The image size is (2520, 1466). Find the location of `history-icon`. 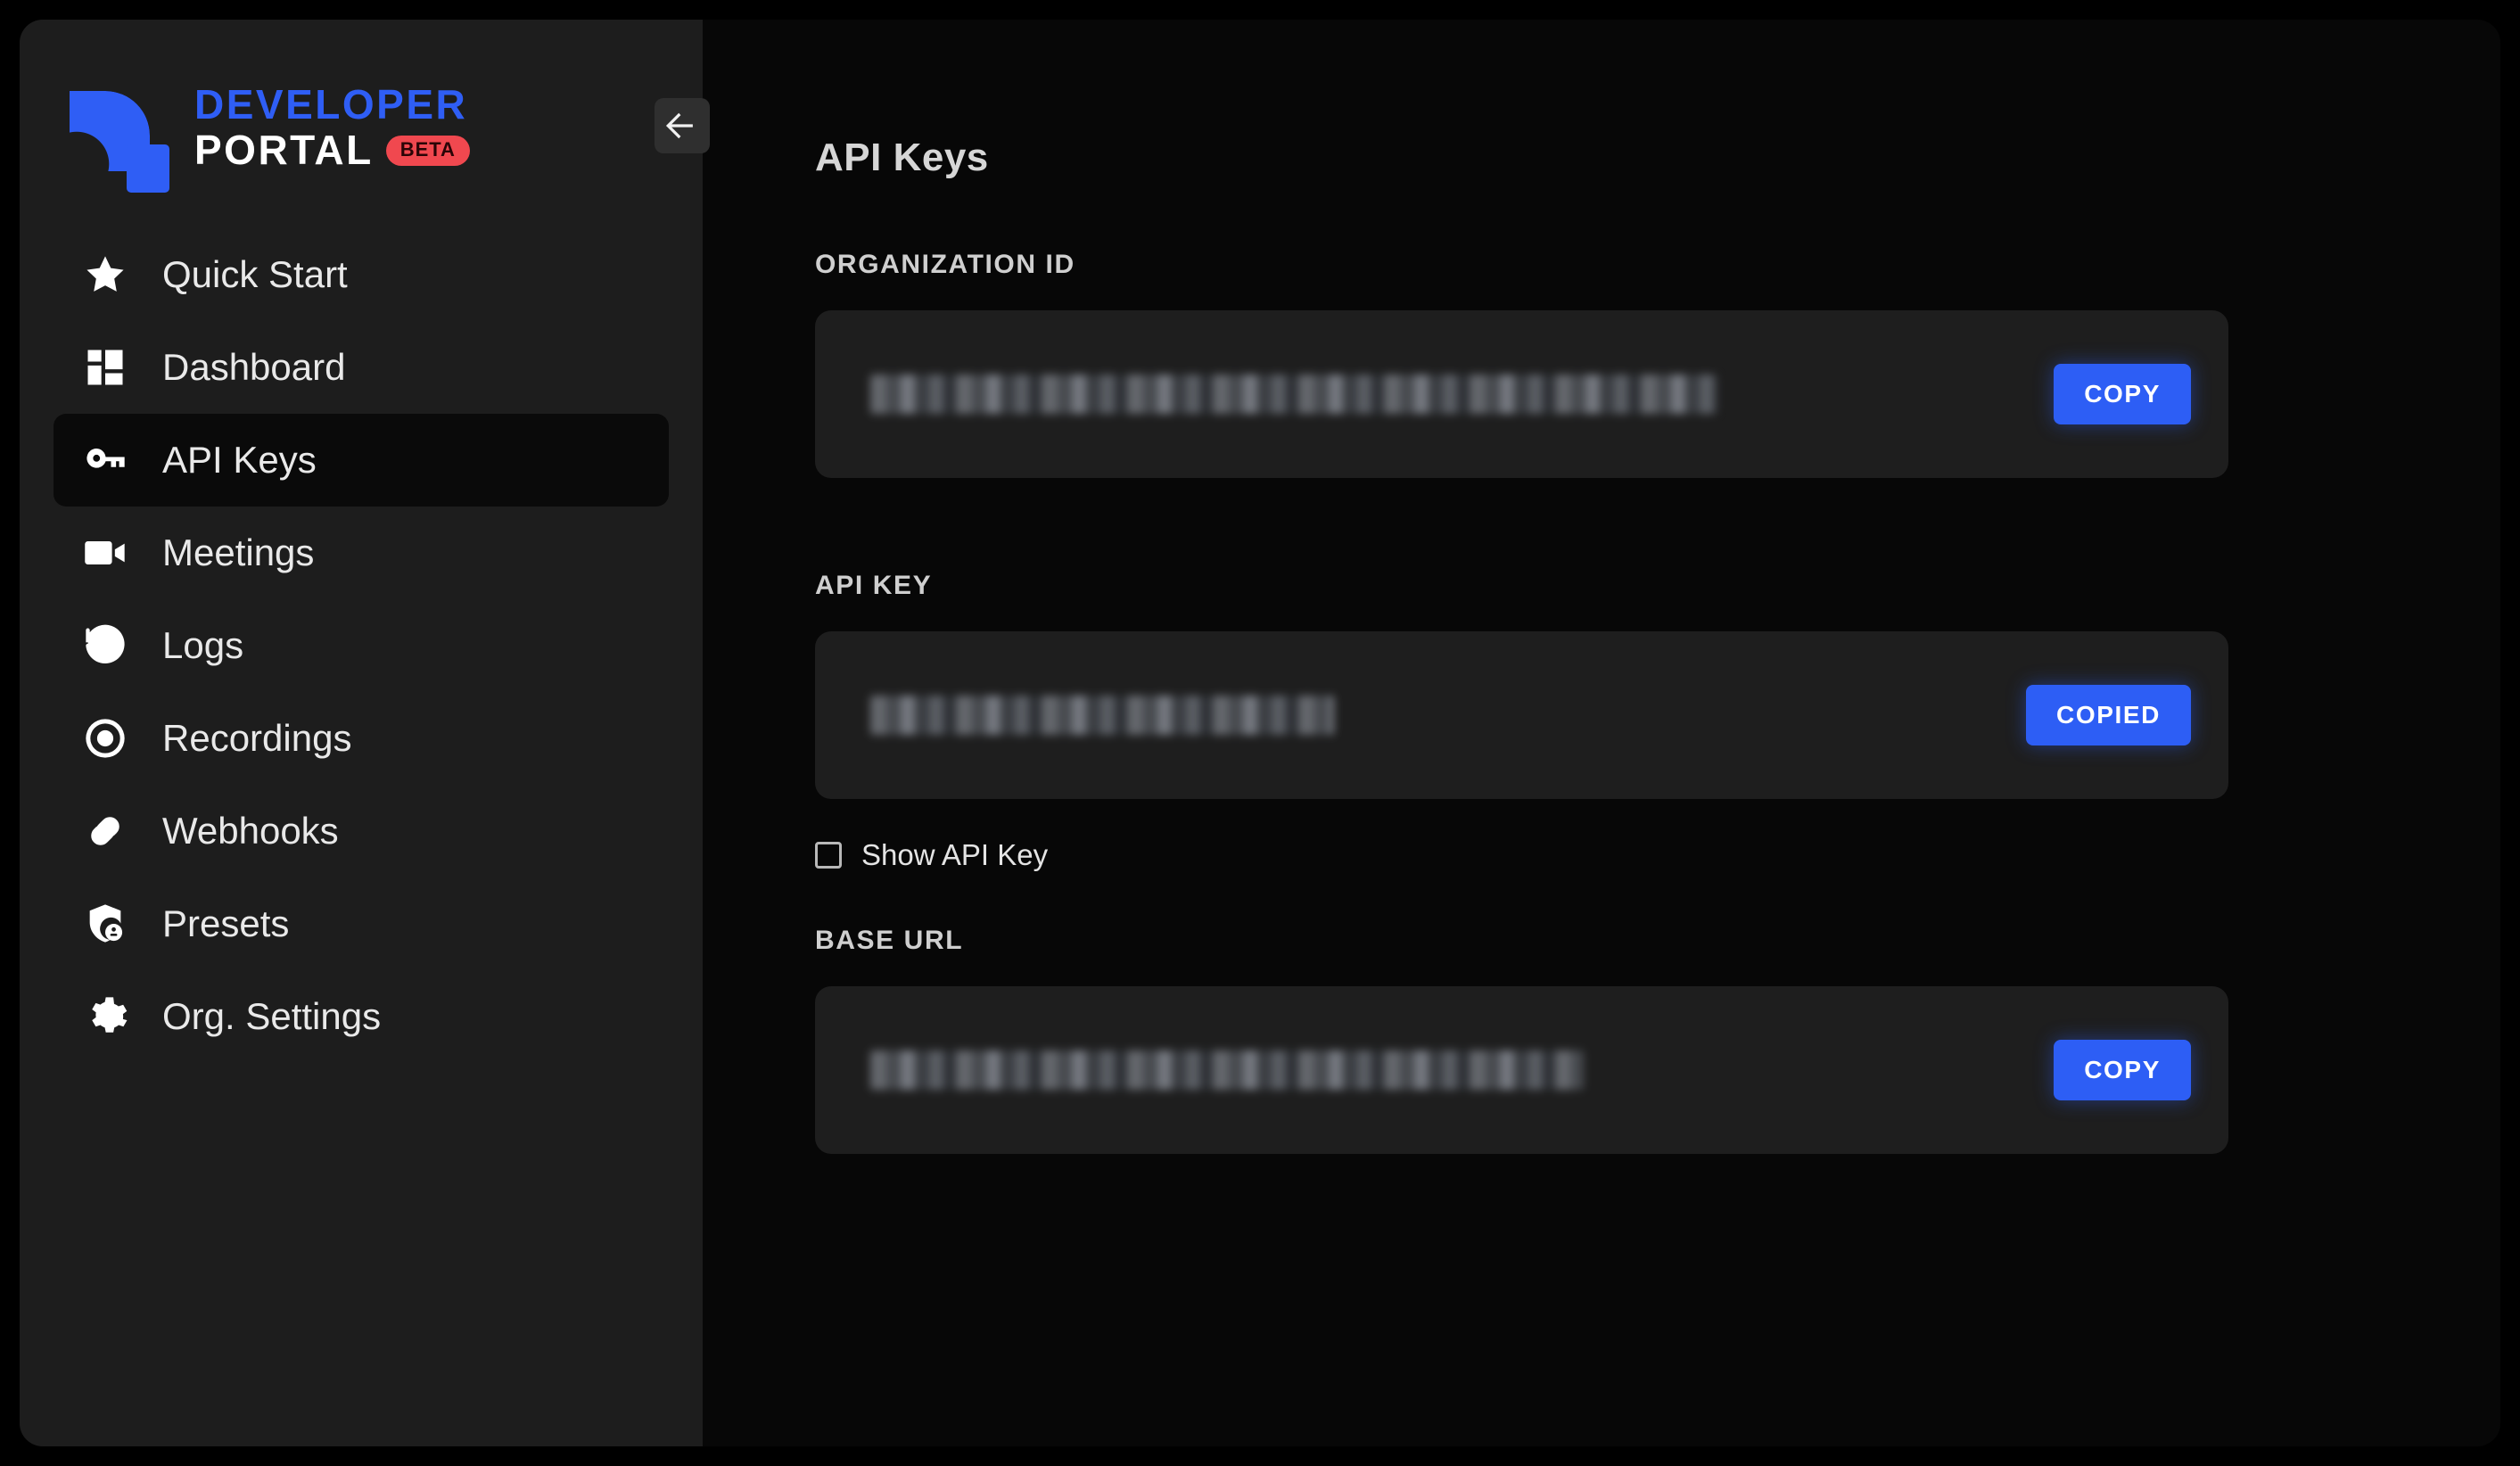

history-icon is located at coordinates (105, 646).